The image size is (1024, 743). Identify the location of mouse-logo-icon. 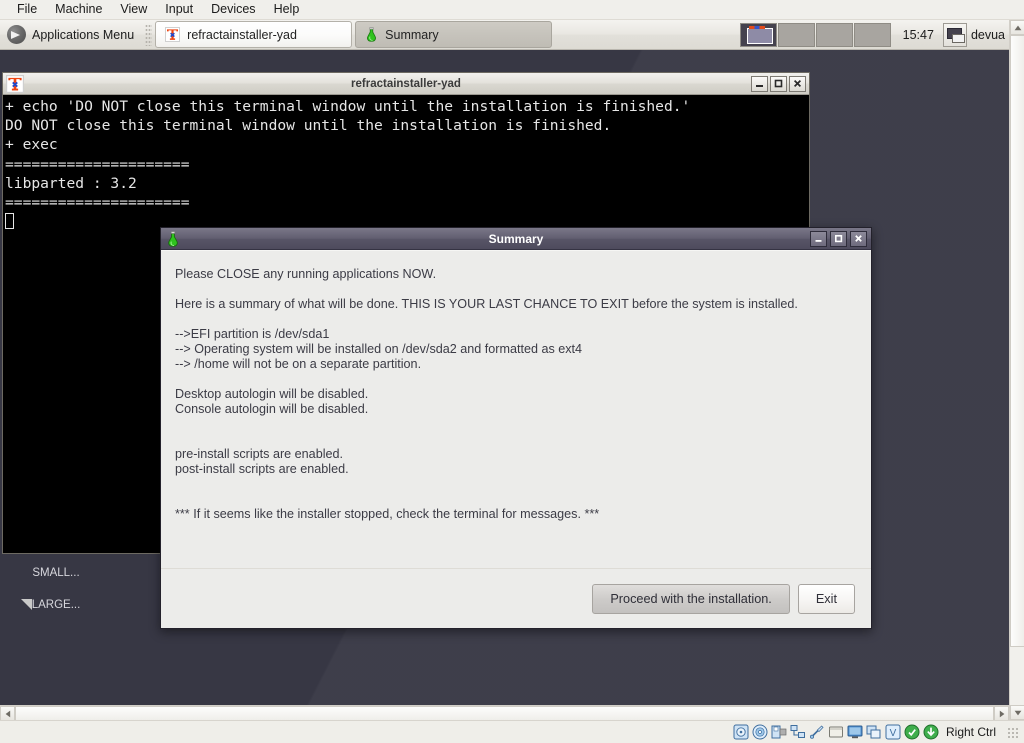
(16, 34).